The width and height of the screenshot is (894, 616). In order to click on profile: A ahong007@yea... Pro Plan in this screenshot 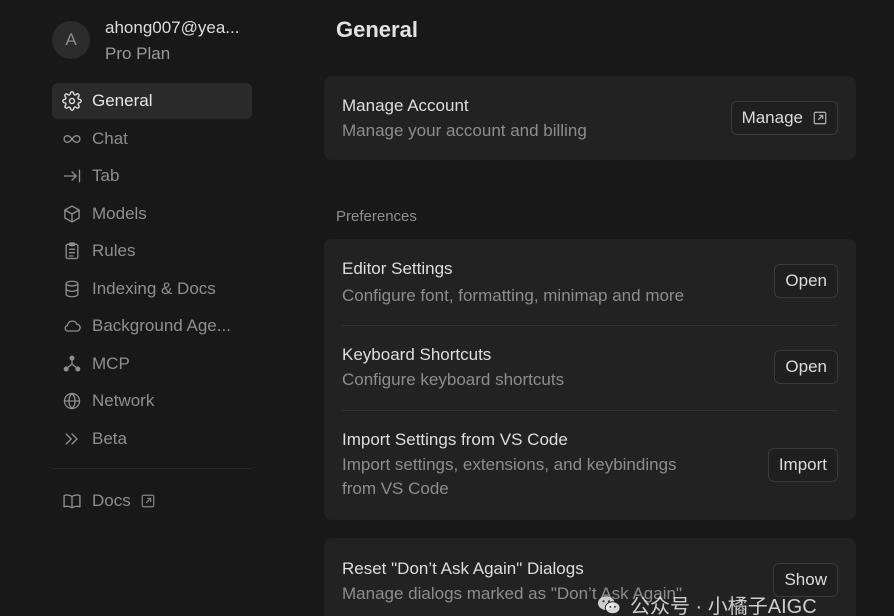, I will do `click(153, 41)`.